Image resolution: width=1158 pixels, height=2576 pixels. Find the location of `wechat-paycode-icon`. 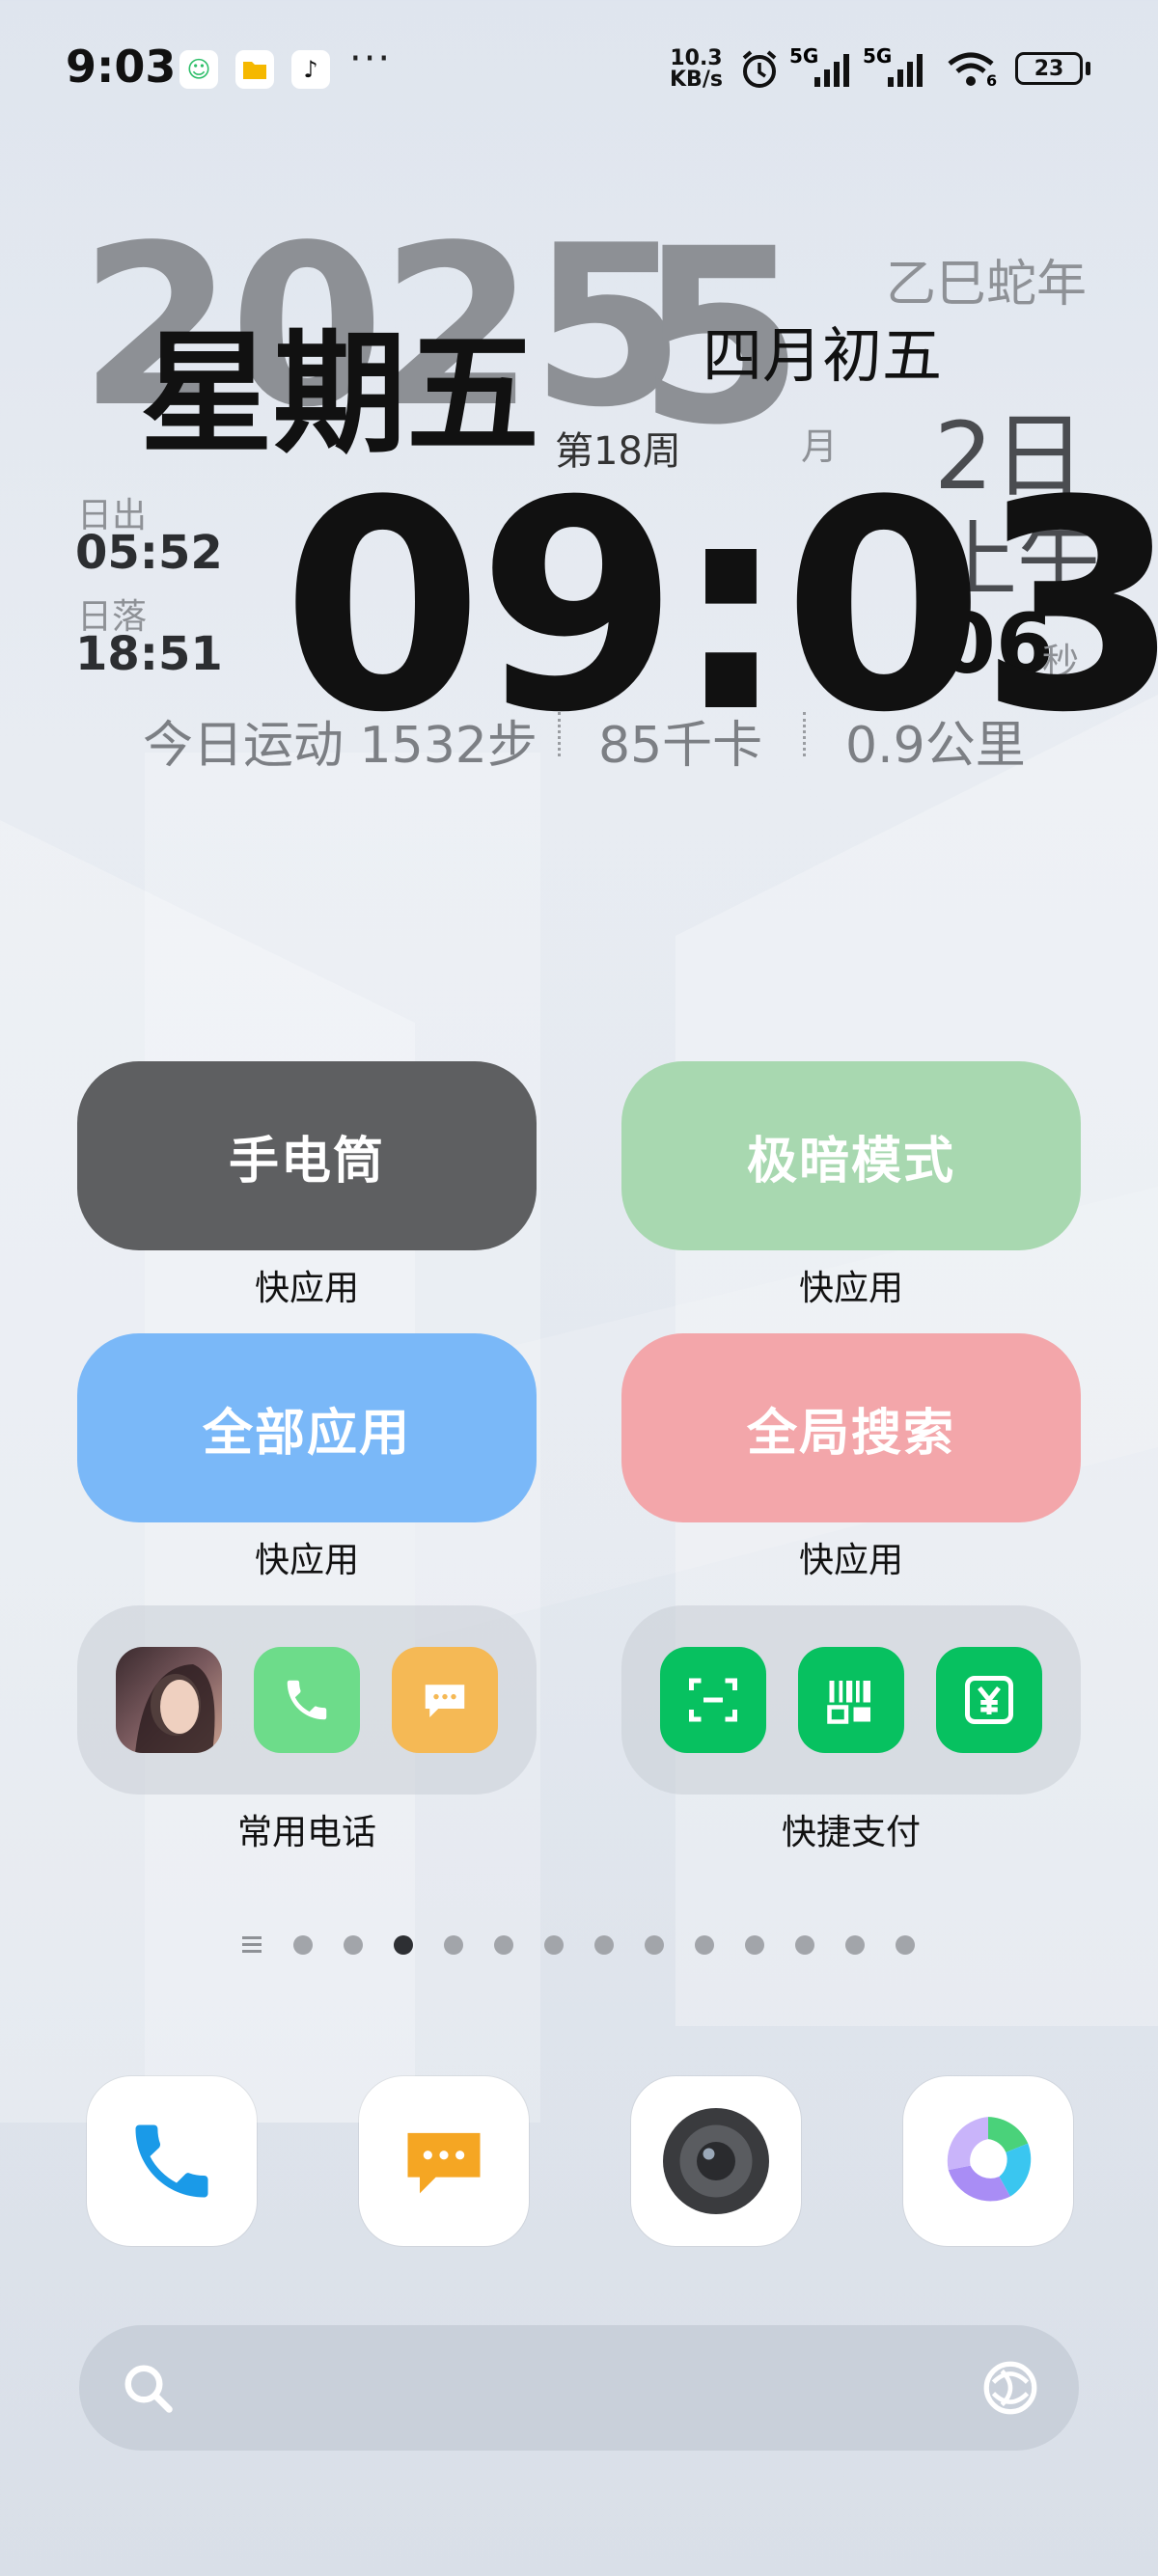

wechat-paycode-icon is located at coordinates (851, 1700).